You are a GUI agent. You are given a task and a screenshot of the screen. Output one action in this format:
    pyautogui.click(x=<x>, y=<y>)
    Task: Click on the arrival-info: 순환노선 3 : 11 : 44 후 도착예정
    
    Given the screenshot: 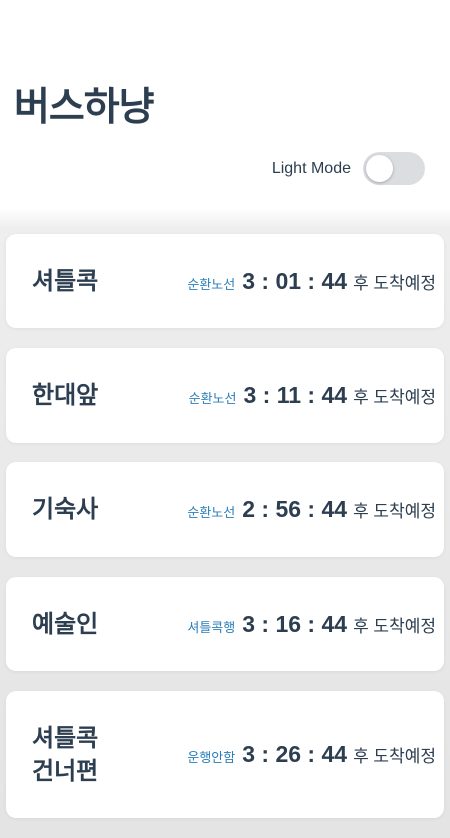 What is the action you would take?
    pyautogui.click(x=312, y=395)
    